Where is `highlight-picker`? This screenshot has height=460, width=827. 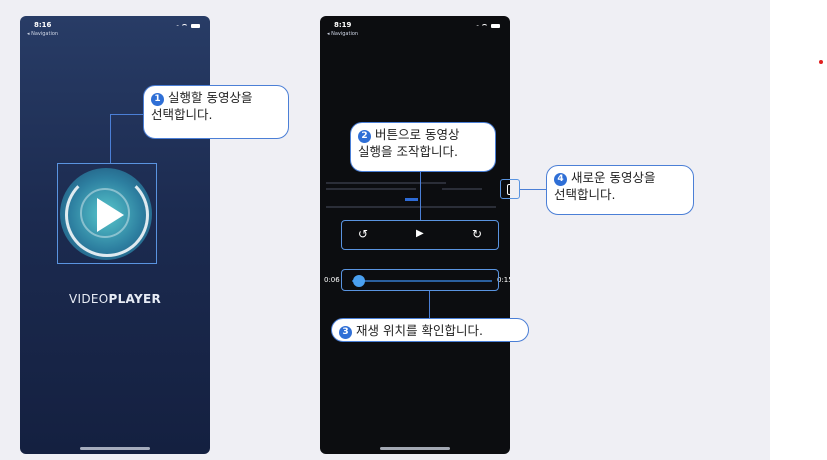 highlight-picker is located at coordinates (510, 189).